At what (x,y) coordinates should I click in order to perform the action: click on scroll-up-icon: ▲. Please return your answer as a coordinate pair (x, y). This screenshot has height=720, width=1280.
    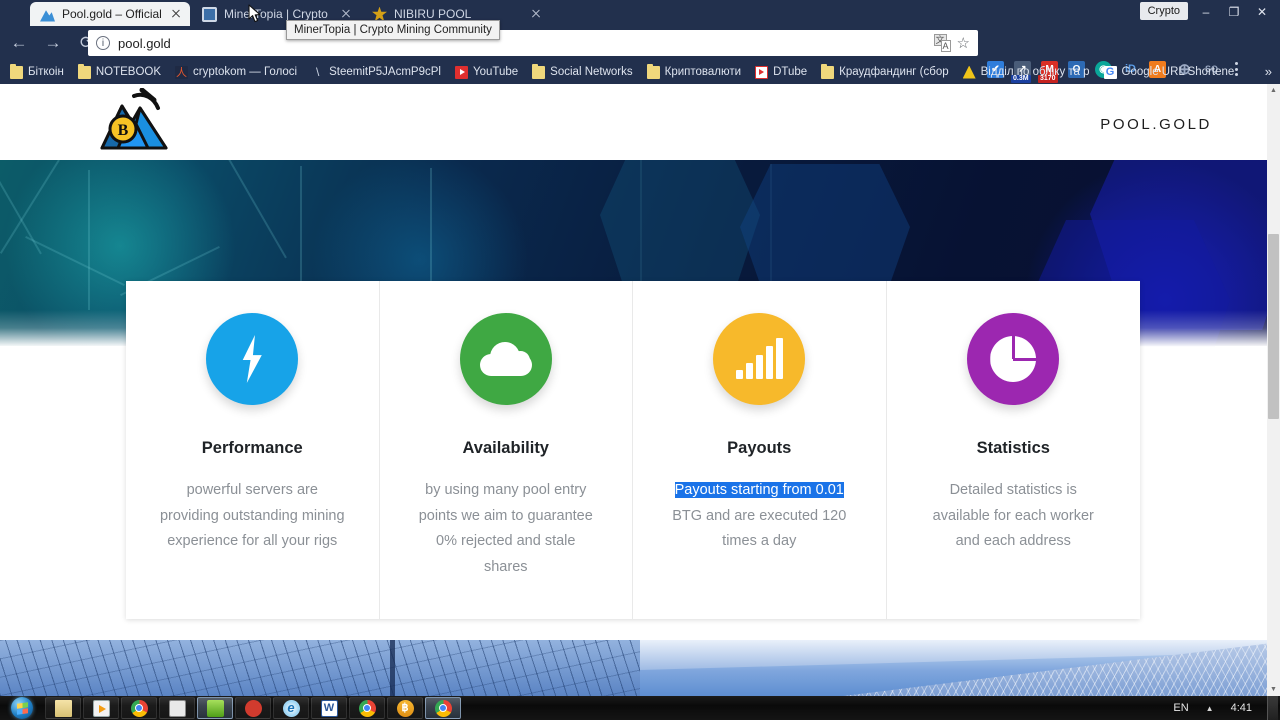
    Looking at the image, I should click on (1273, 90).